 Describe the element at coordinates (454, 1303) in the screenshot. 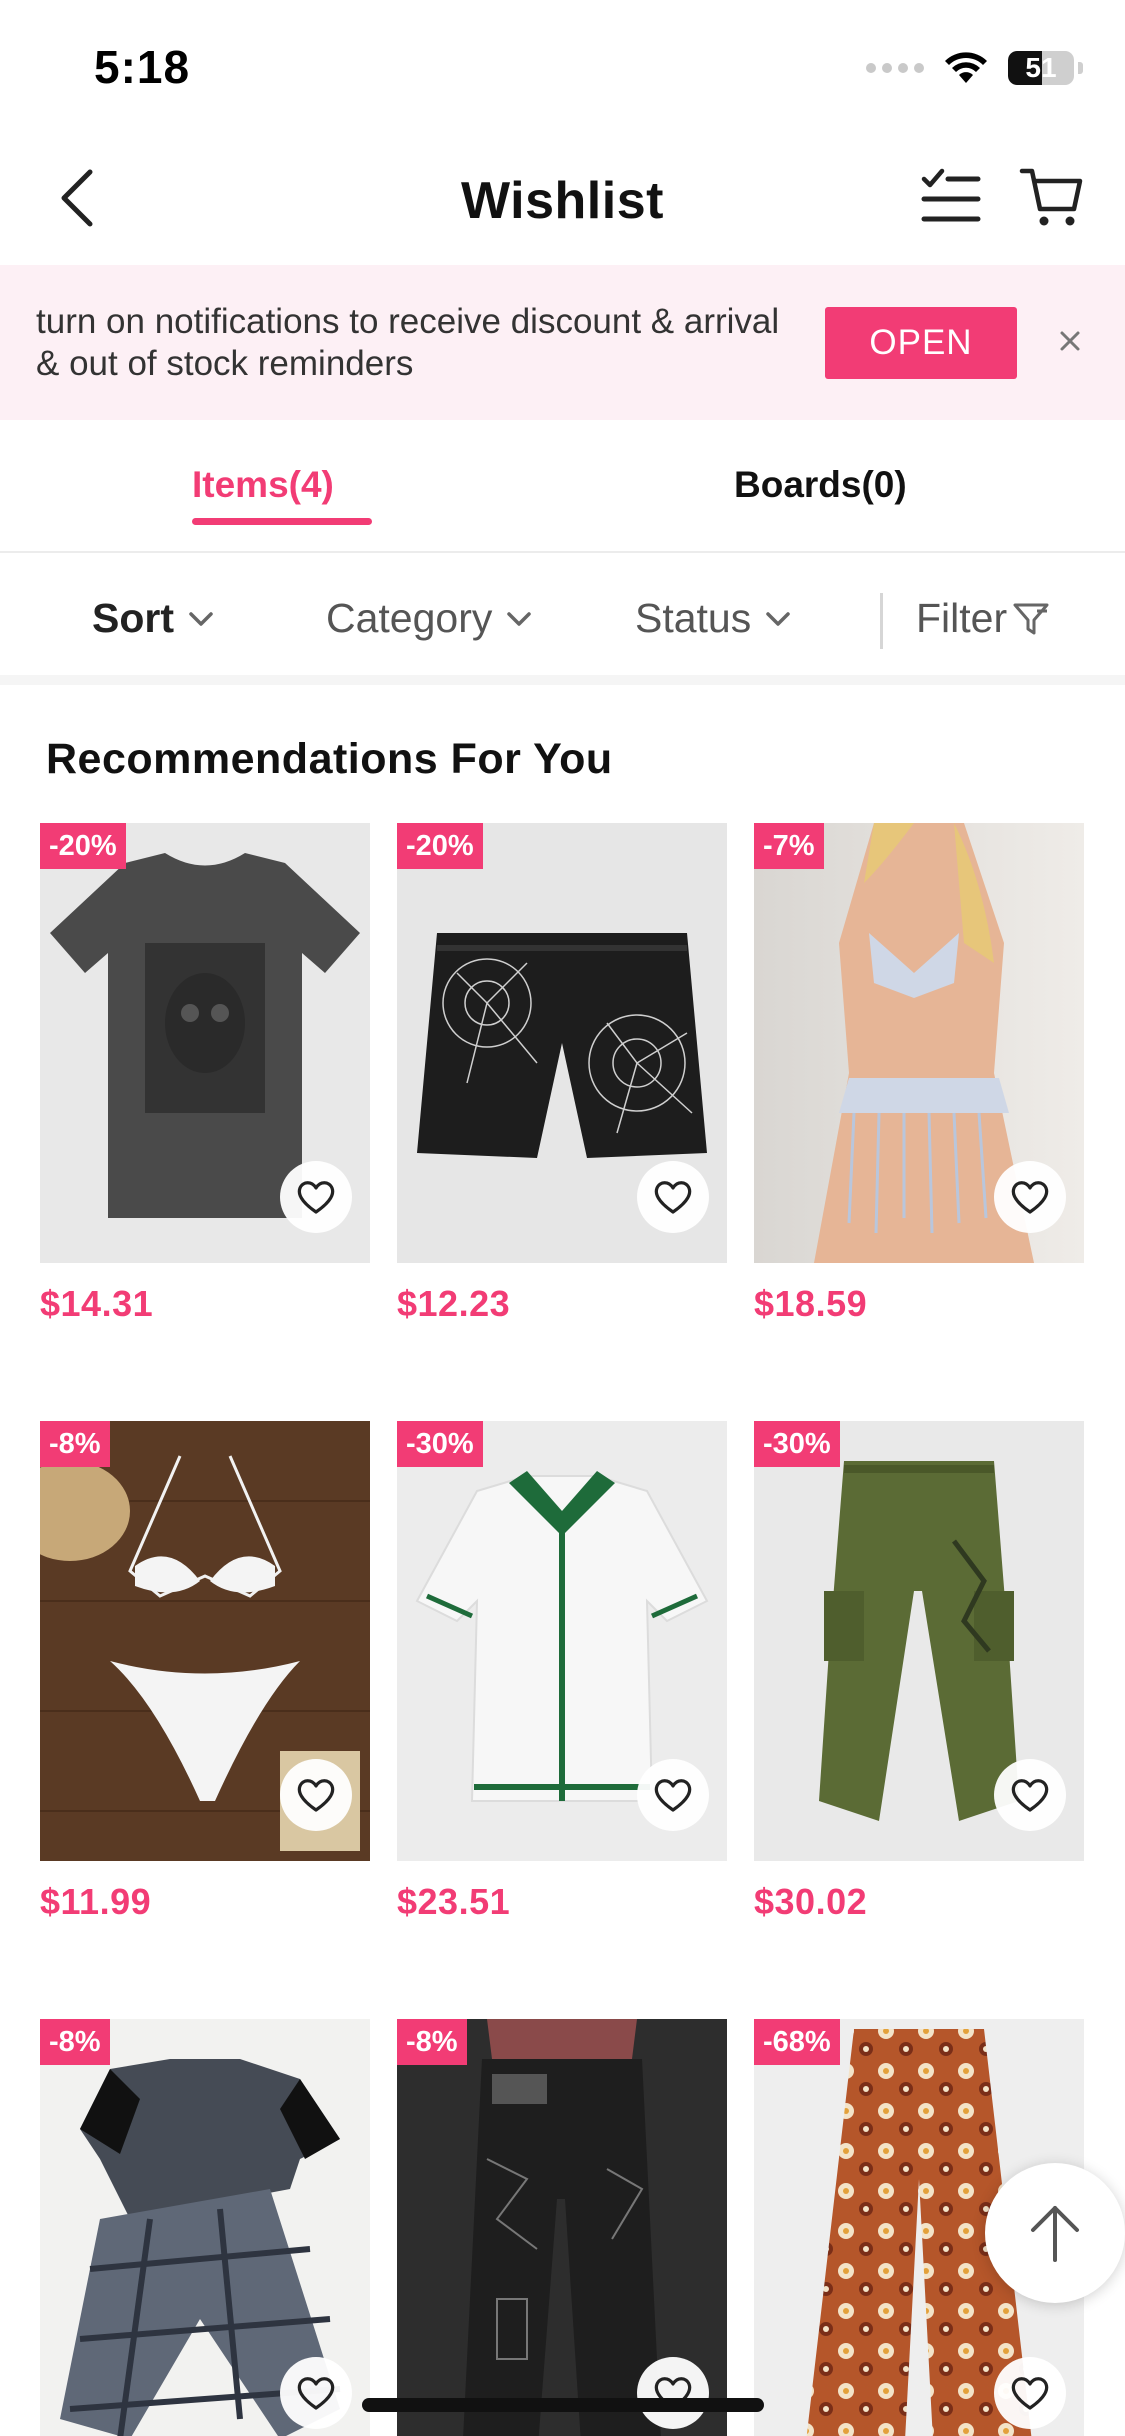

I see `product-price: $12.23` at that location.